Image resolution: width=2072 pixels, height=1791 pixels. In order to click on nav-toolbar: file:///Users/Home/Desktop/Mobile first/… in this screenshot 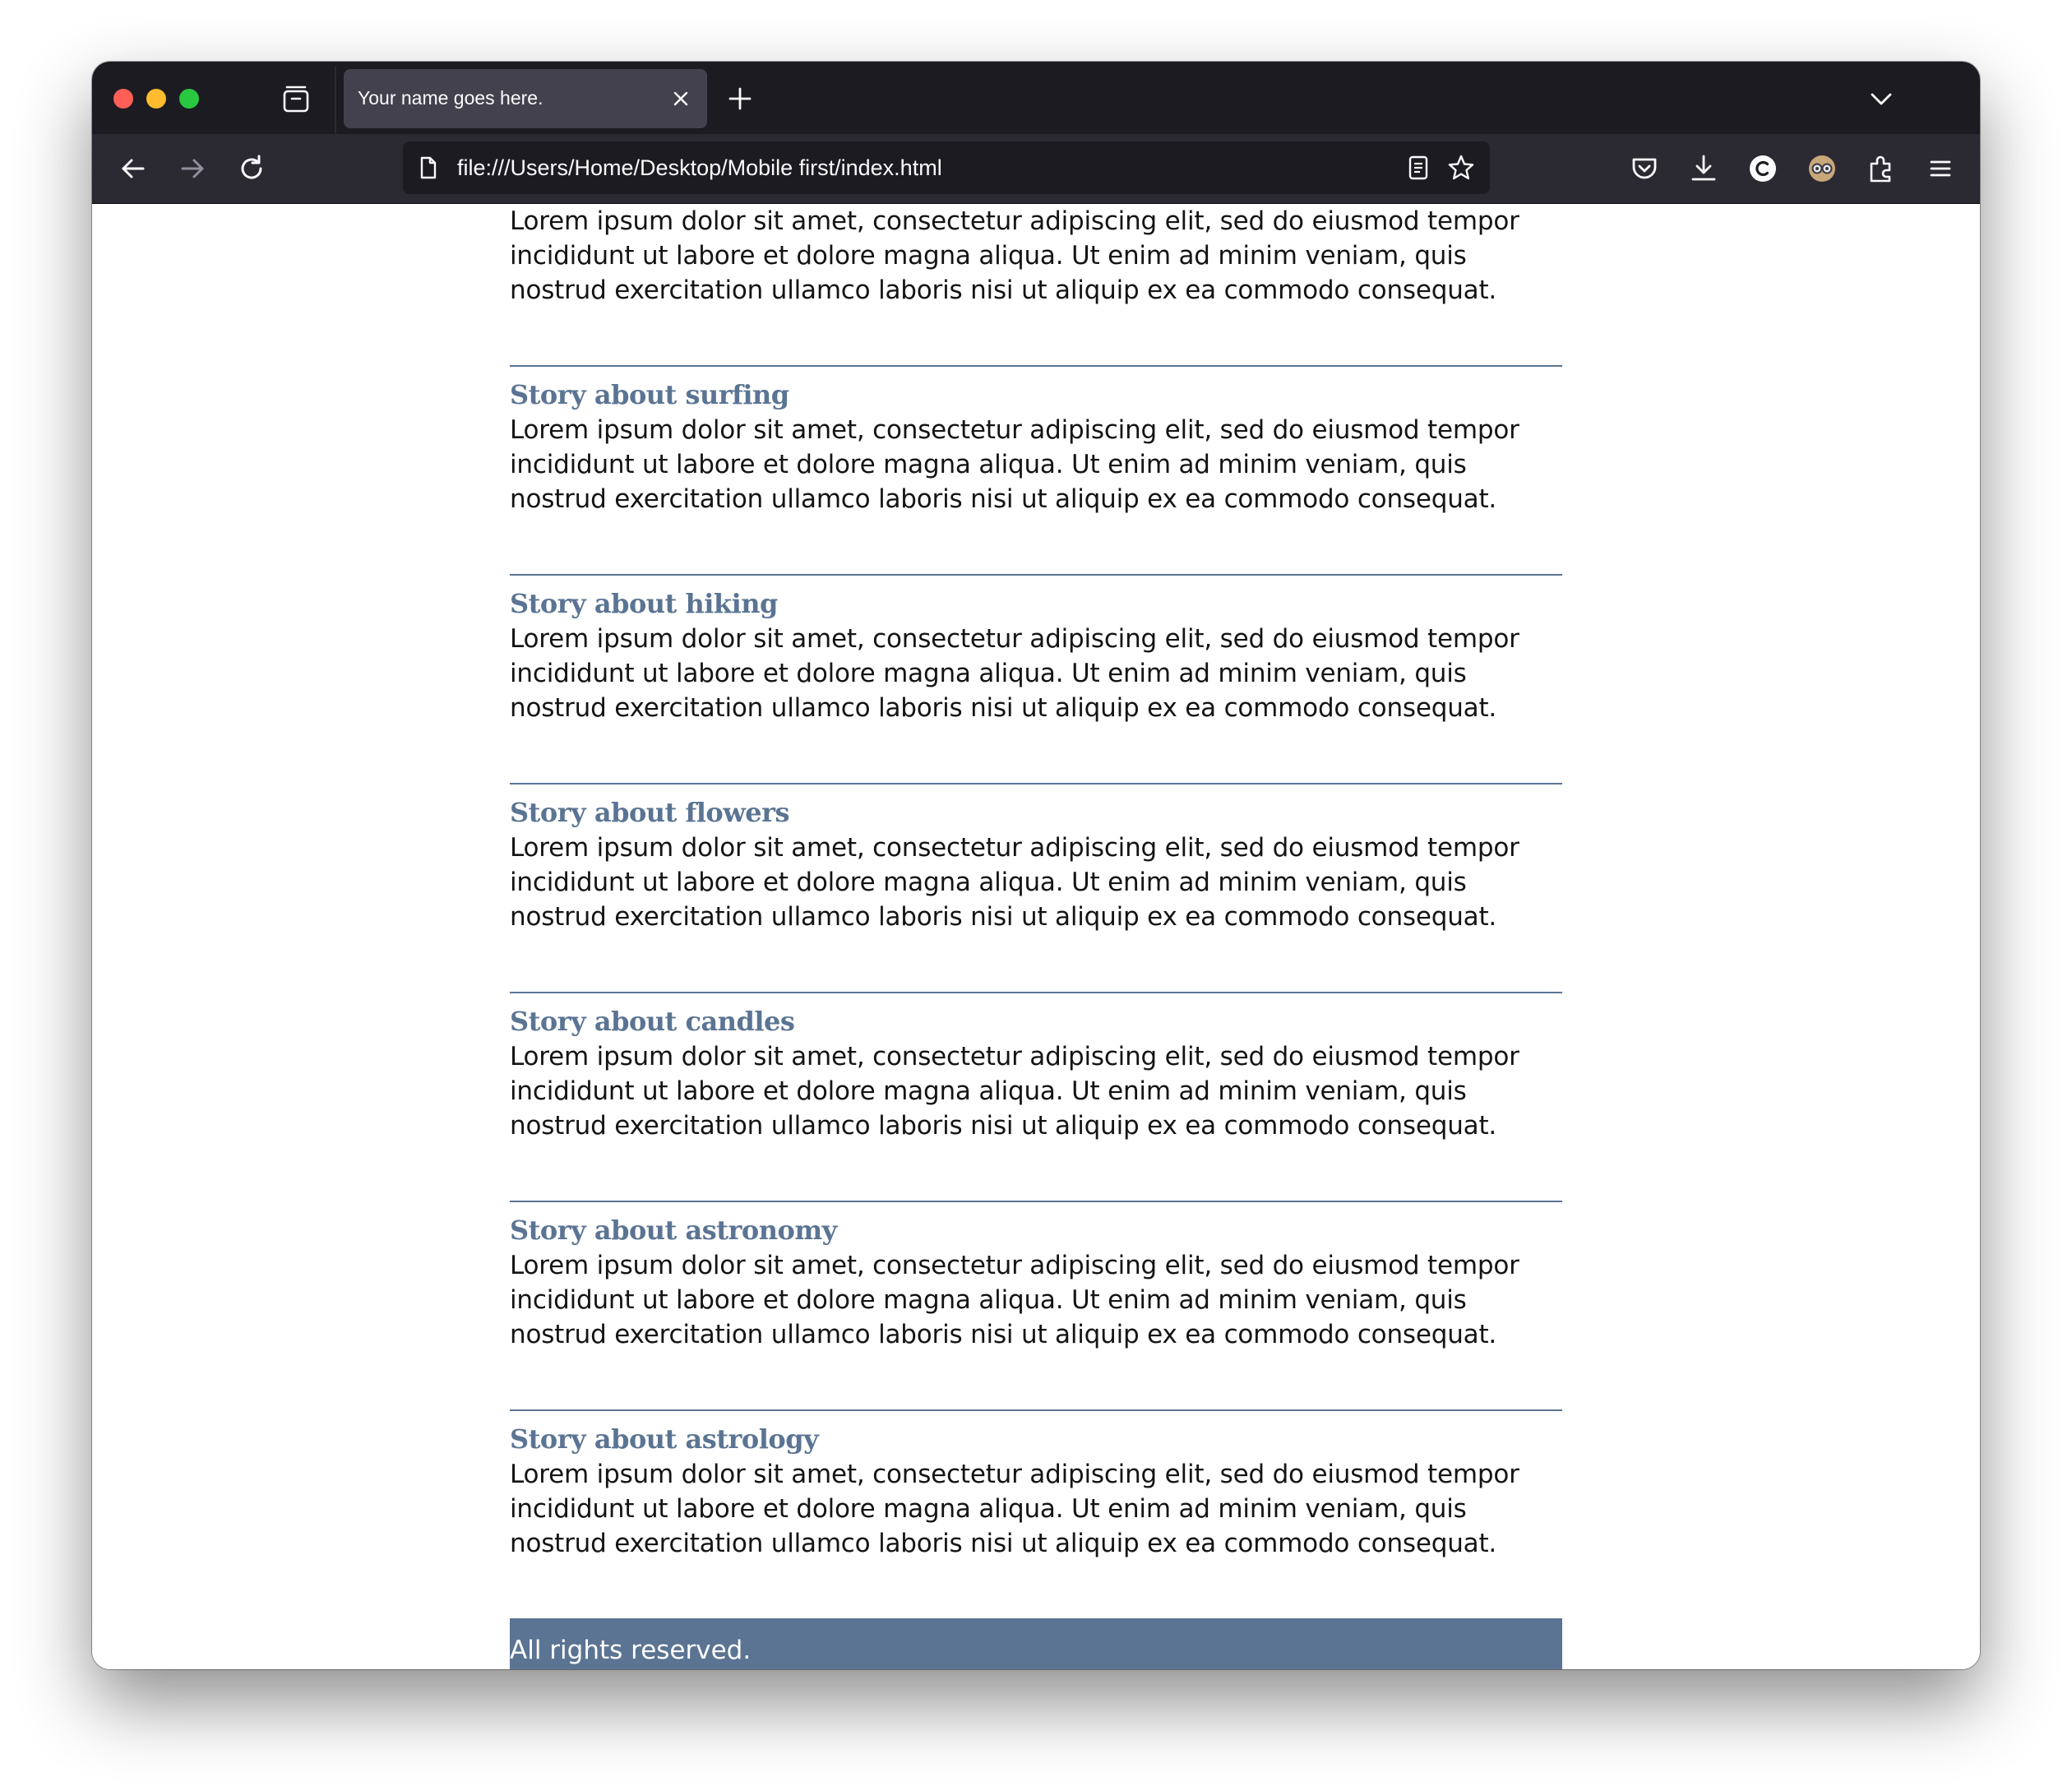, I will do `click(1036, 169)`.